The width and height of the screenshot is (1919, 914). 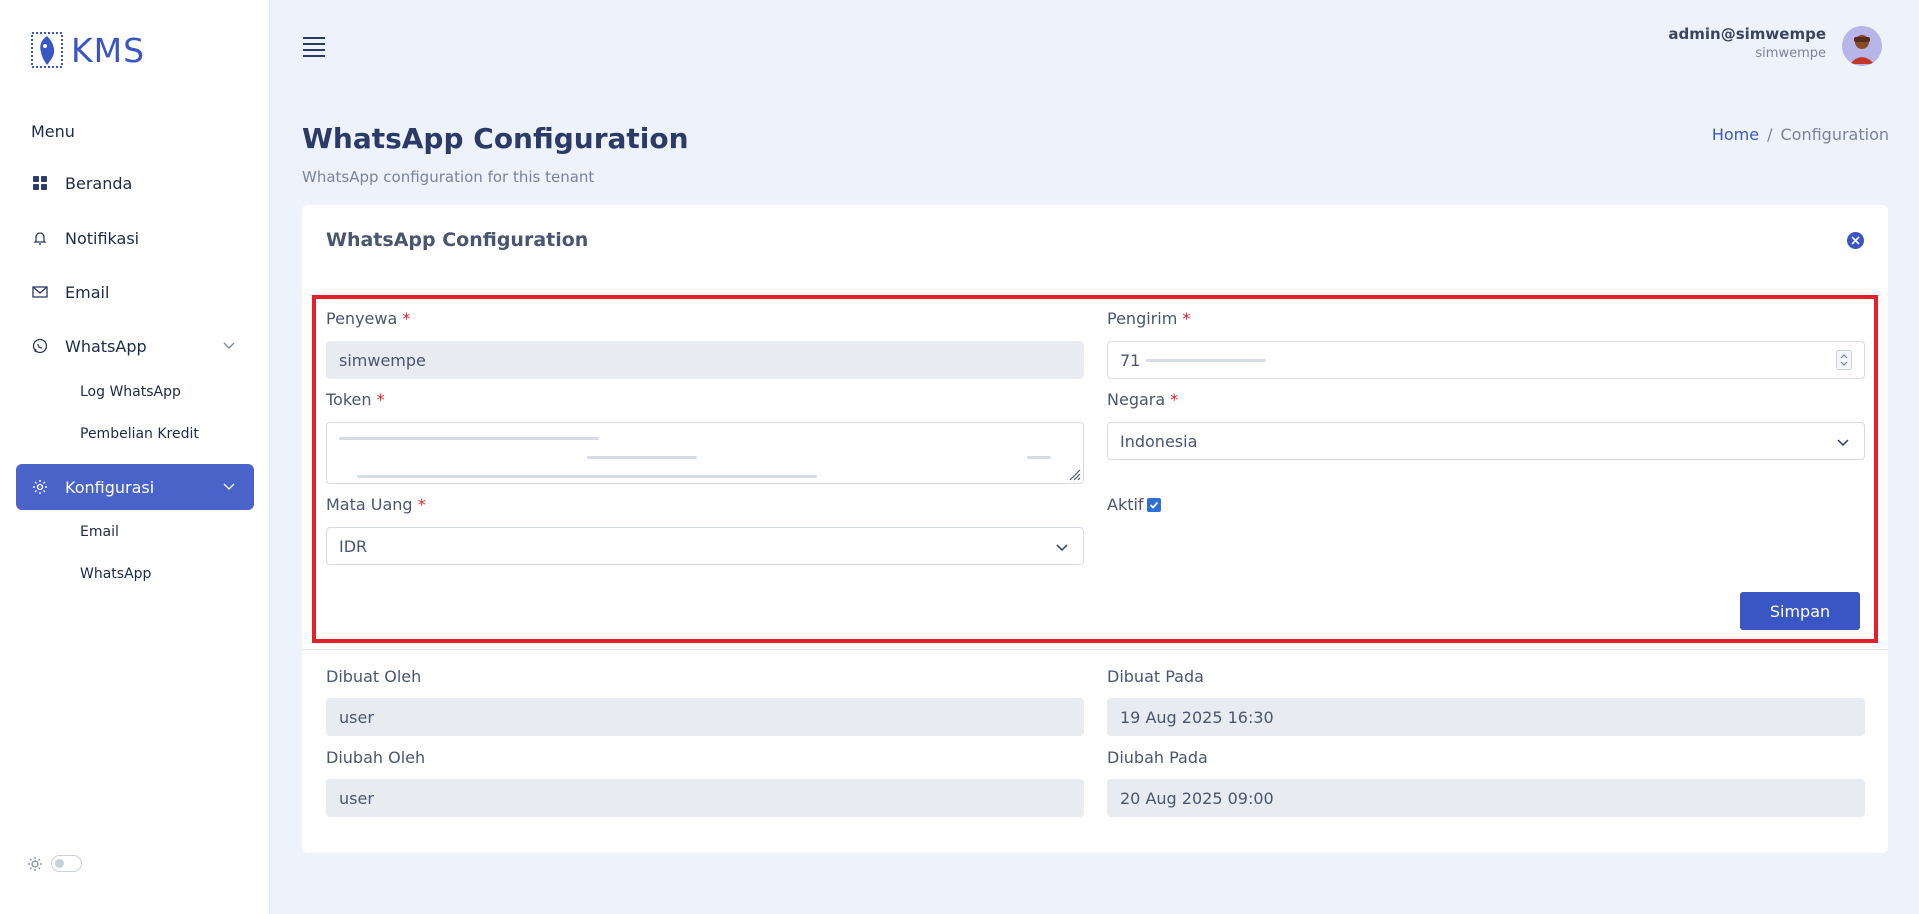 What do you see at coordinates (457, 240) in the screenshot?
I see `card-title: WhatsApp Configuration` at bounding box center [457, 240].